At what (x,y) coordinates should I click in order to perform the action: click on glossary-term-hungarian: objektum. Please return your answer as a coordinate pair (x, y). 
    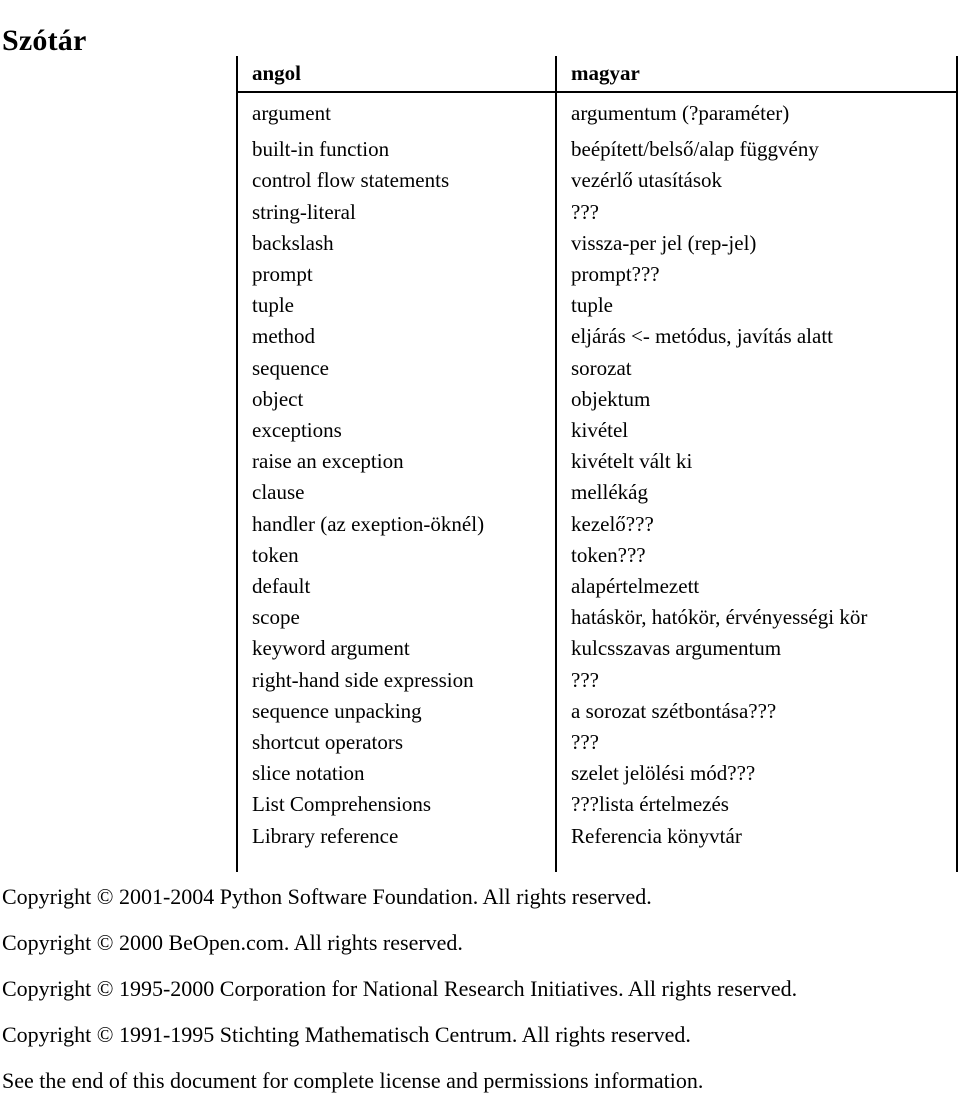
    Looking at the image, I should click on (756, 399).